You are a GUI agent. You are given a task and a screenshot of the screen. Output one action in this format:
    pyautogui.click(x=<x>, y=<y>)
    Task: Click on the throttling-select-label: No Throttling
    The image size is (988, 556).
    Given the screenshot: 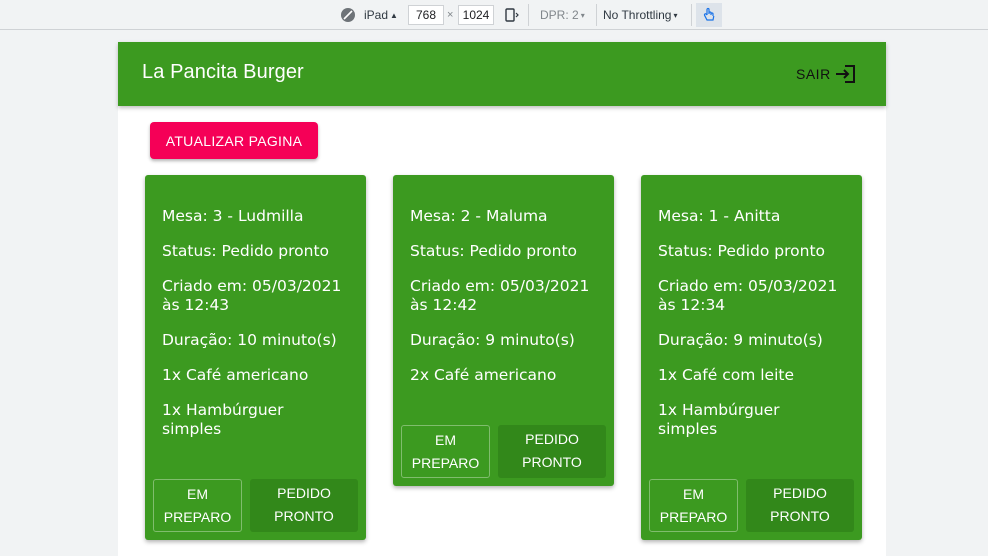 What is the action you would take?
    pyautogui.click(x=637, y=15)
    